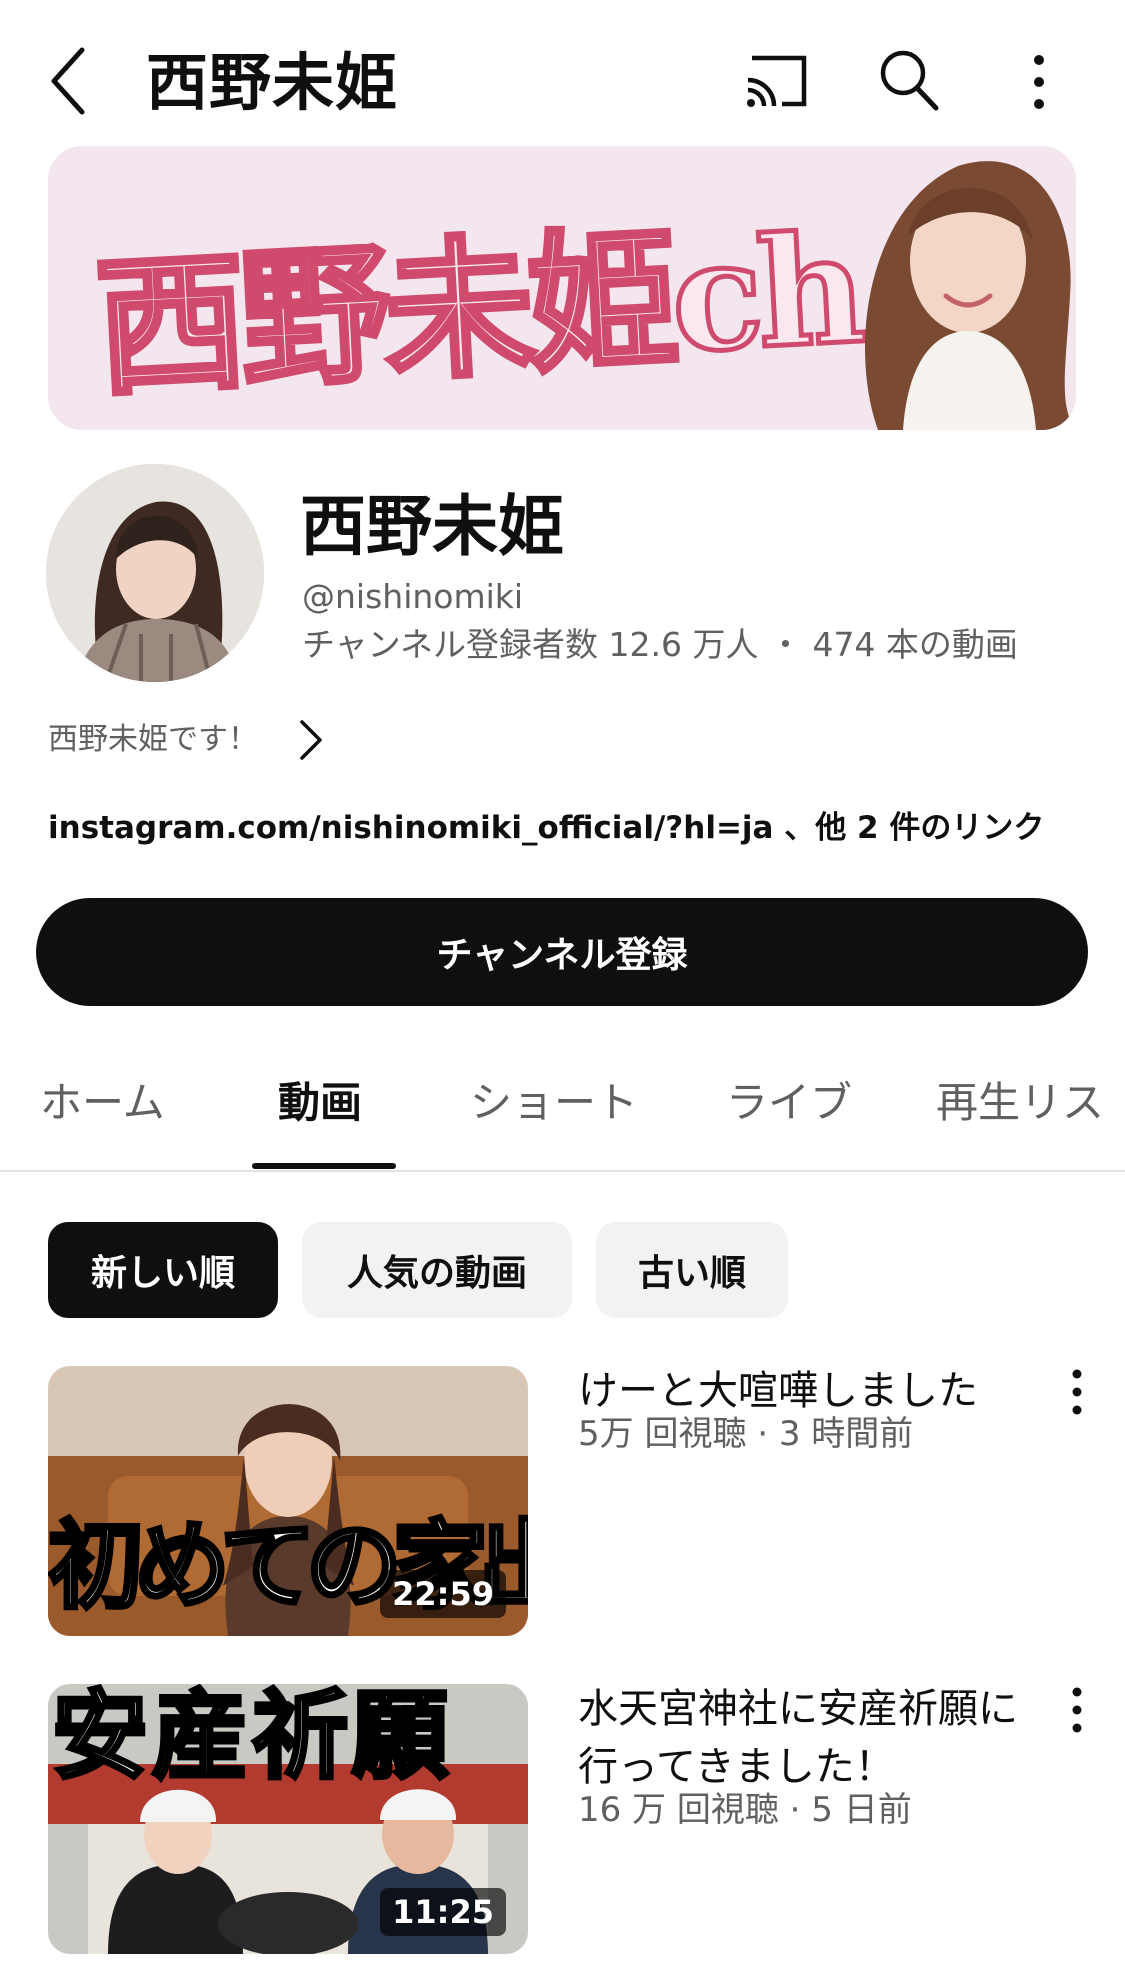 The image size is (1125, 1962). I want to click on avatar, so click(155, 573).